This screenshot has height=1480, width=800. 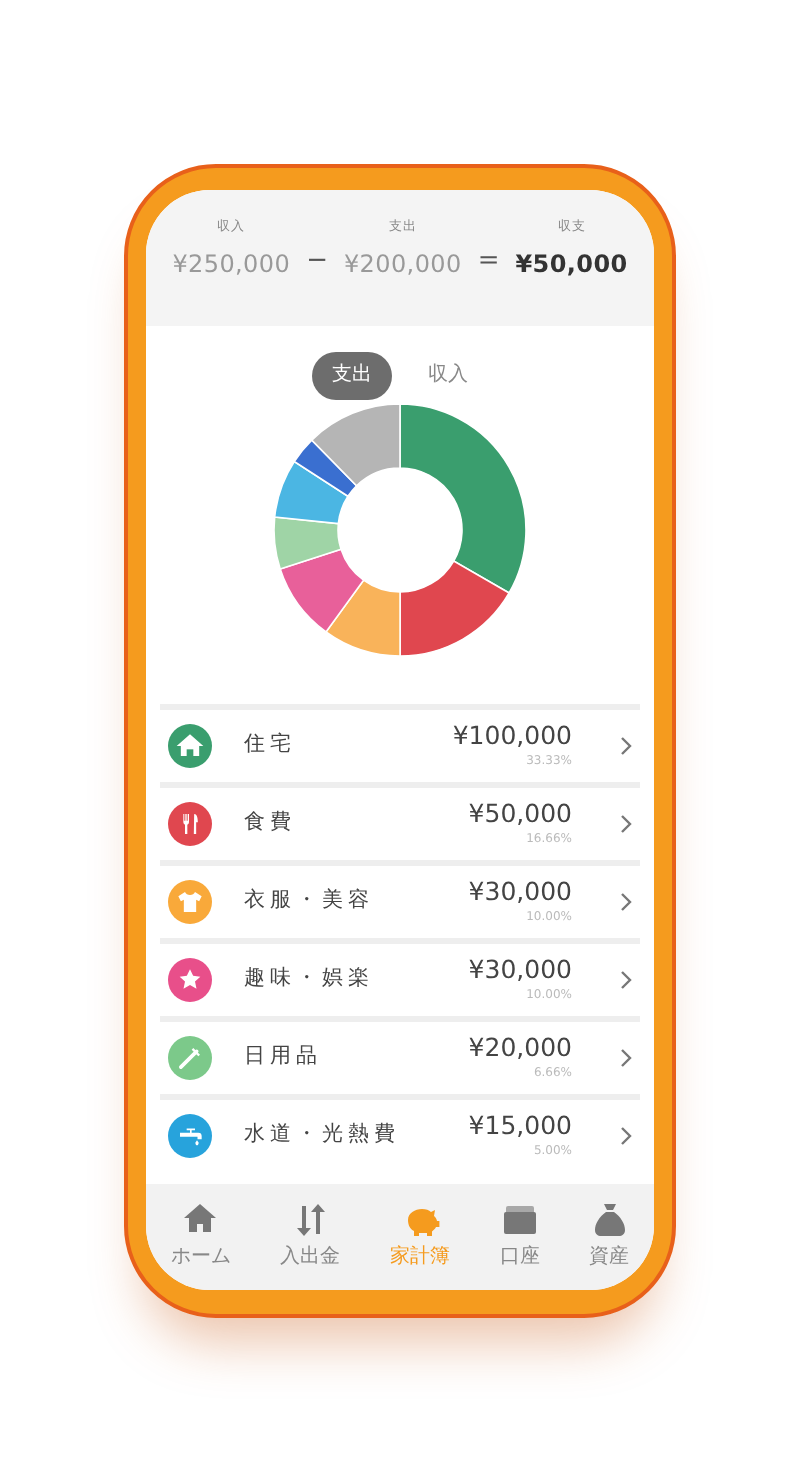 What do you see at coordinates (231, 264) in the screenshot?
I see `summary-amount: ¥250,000` at bounding box center [231, 264].